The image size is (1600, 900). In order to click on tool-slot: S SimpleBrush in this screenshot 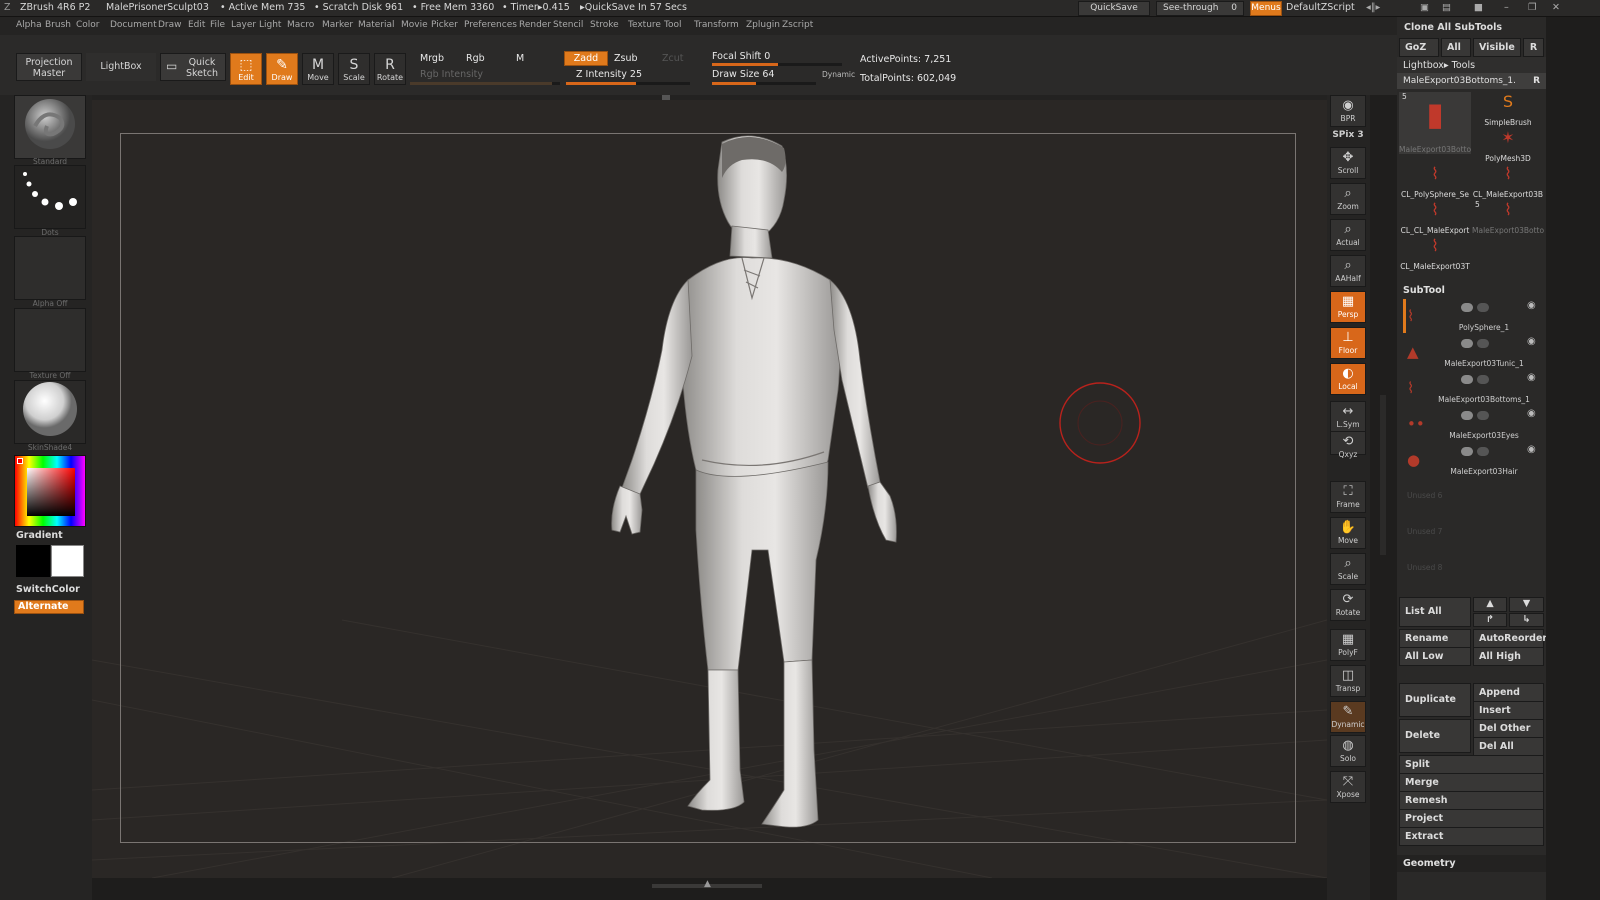, I will do `click(1508, 110)`.